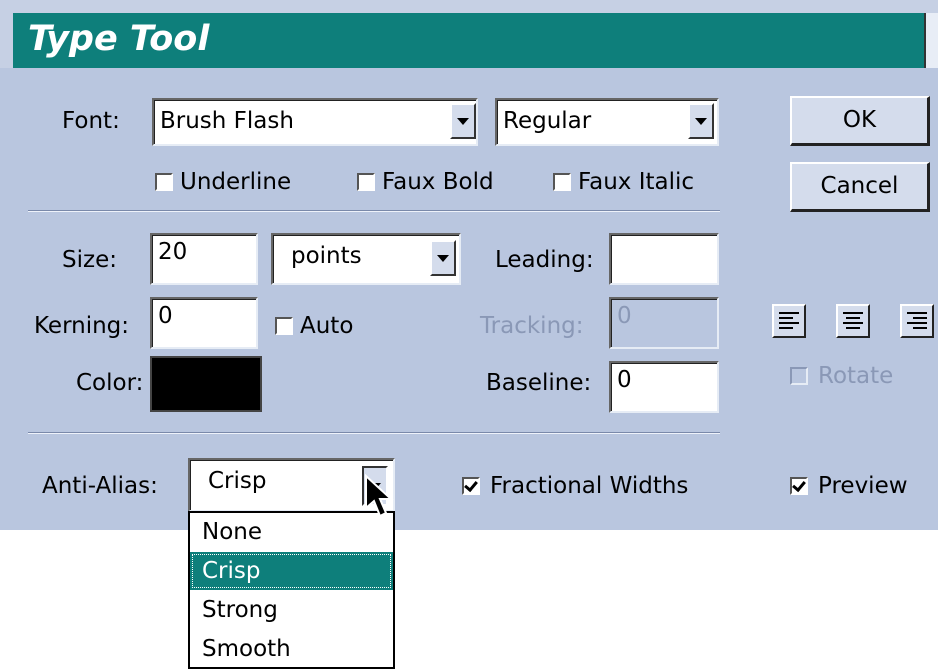 This screenshot has height=672, width=938. What do you see at coordinates (701, 121) in the screenshot?
I see `font-style-dropdown-arrow` at bounding box center [701, 121].